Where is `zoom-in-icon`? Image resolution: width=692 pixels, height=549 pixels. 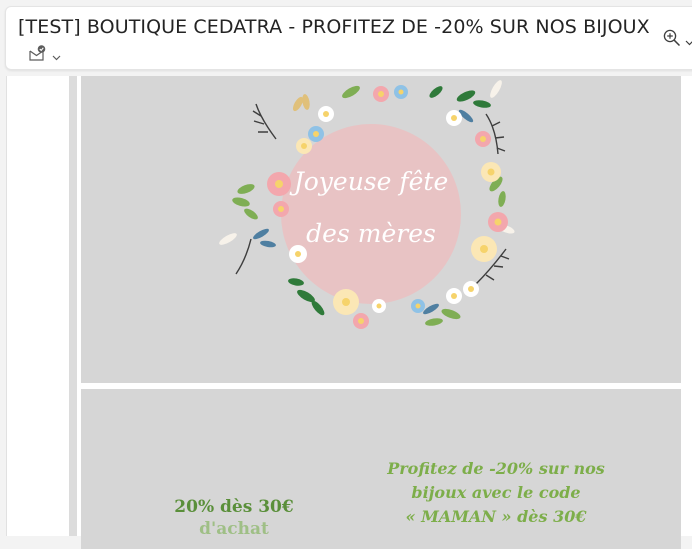 zoom-in-icon is located at coordinates (672, 40).